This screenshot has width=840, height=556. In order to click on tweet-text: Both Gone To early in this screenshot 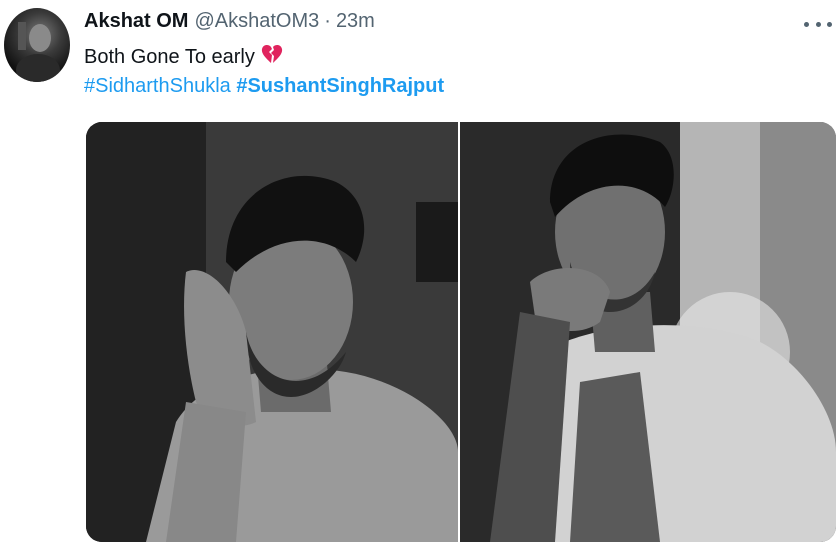, I will do `click(183, 57)`.